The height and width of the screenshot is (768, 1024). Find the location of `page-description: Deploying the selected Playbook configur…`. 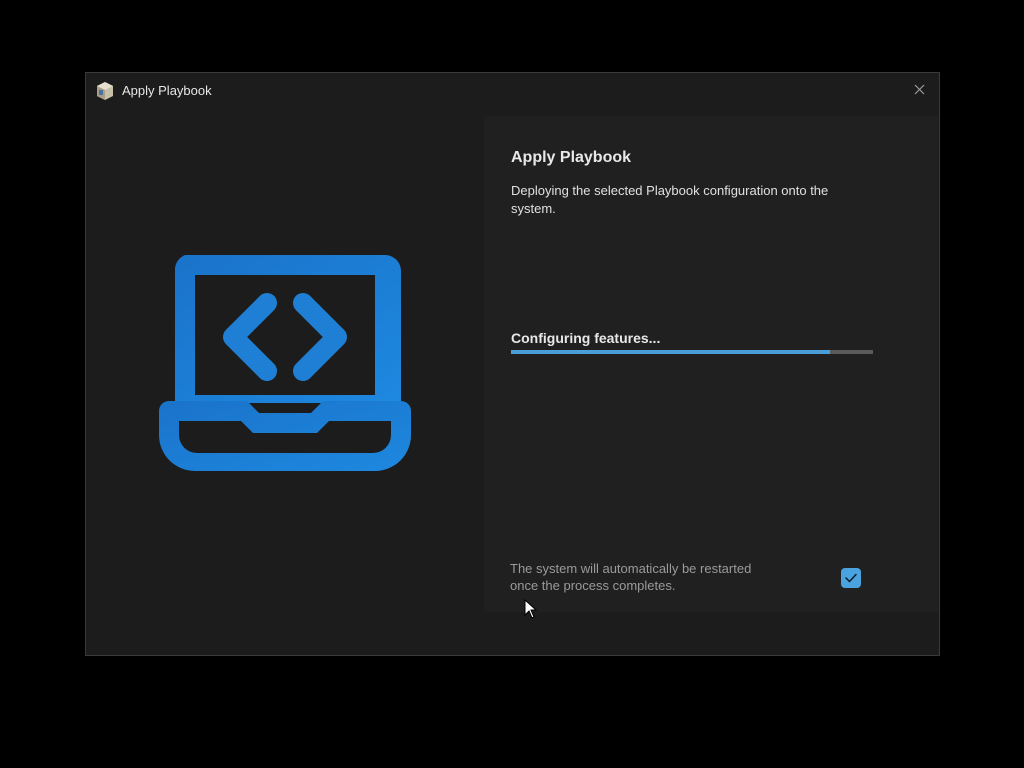

page-description: Deploying the selected Playbook configur… is located at coordinates (670, 199).